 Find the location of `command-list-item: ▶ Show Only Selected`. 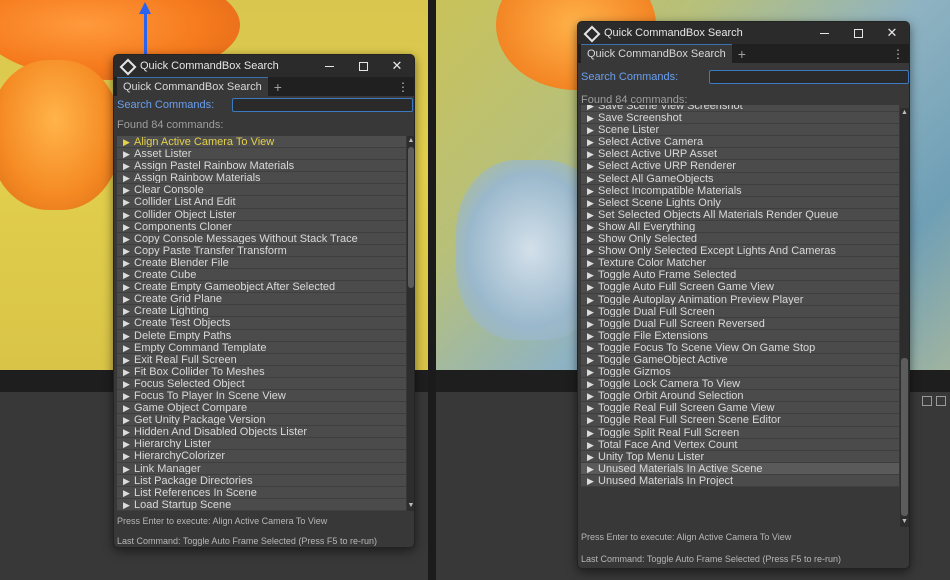

command-list-item: ▶ Show Only Selected is located at coordinates (740, 239).